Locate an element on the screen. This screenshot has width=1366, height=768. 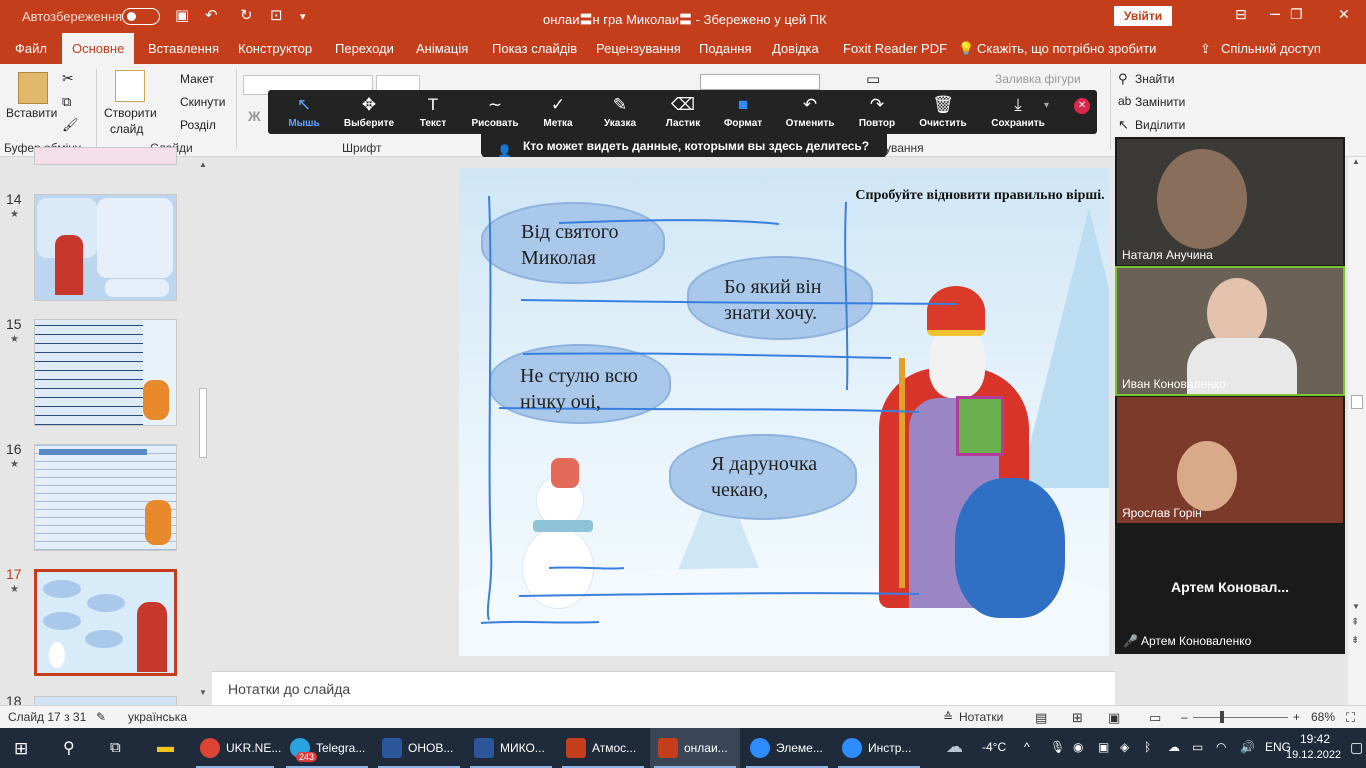
tab-slideshow: Показ слайдів is located at coordinates (534, 48).